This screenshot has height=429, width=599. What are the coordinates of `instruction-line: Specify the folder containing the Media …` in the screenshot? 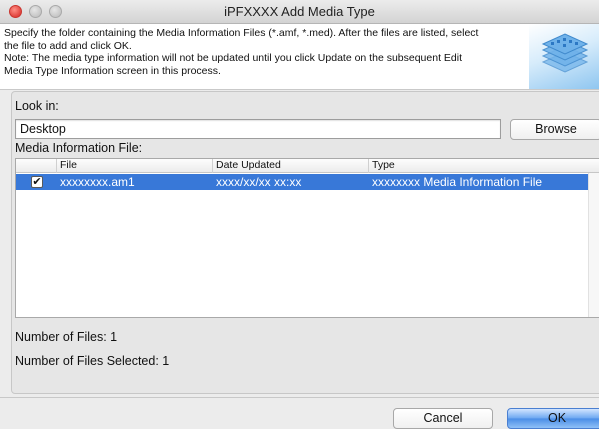 It's located at (241, 33).